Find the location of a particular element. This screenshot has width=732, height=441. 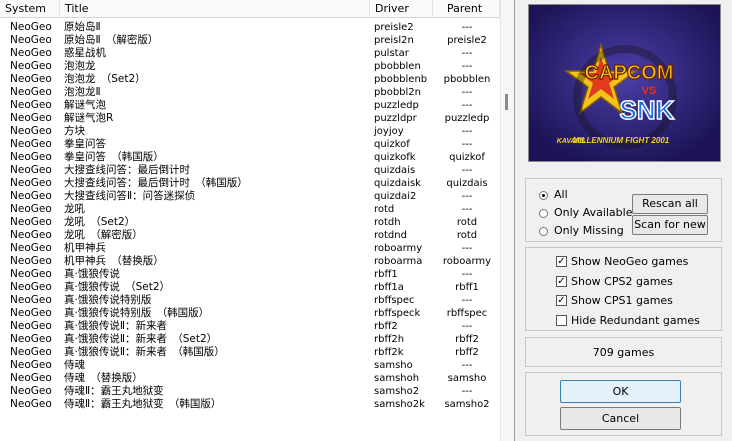

row-parent: puzzledp is located at coordinates (467, 118).